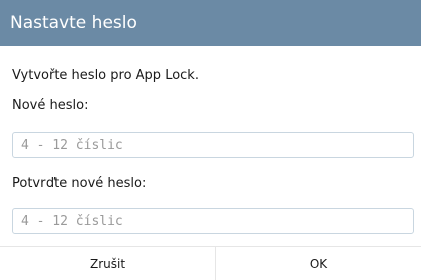  Describe the element at coordinates (318, 263) in the screenshot. I see `ok-button: OK` at that location.